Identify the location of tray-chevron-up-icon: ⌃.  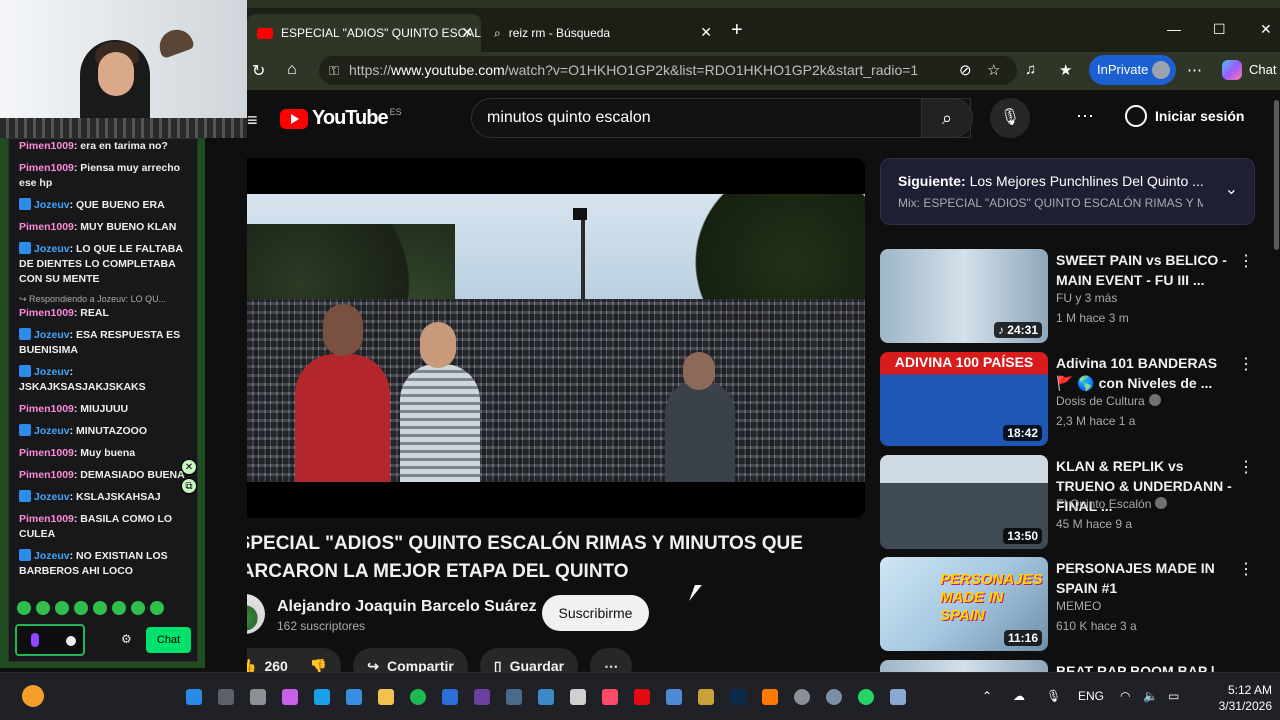
(987, 696).